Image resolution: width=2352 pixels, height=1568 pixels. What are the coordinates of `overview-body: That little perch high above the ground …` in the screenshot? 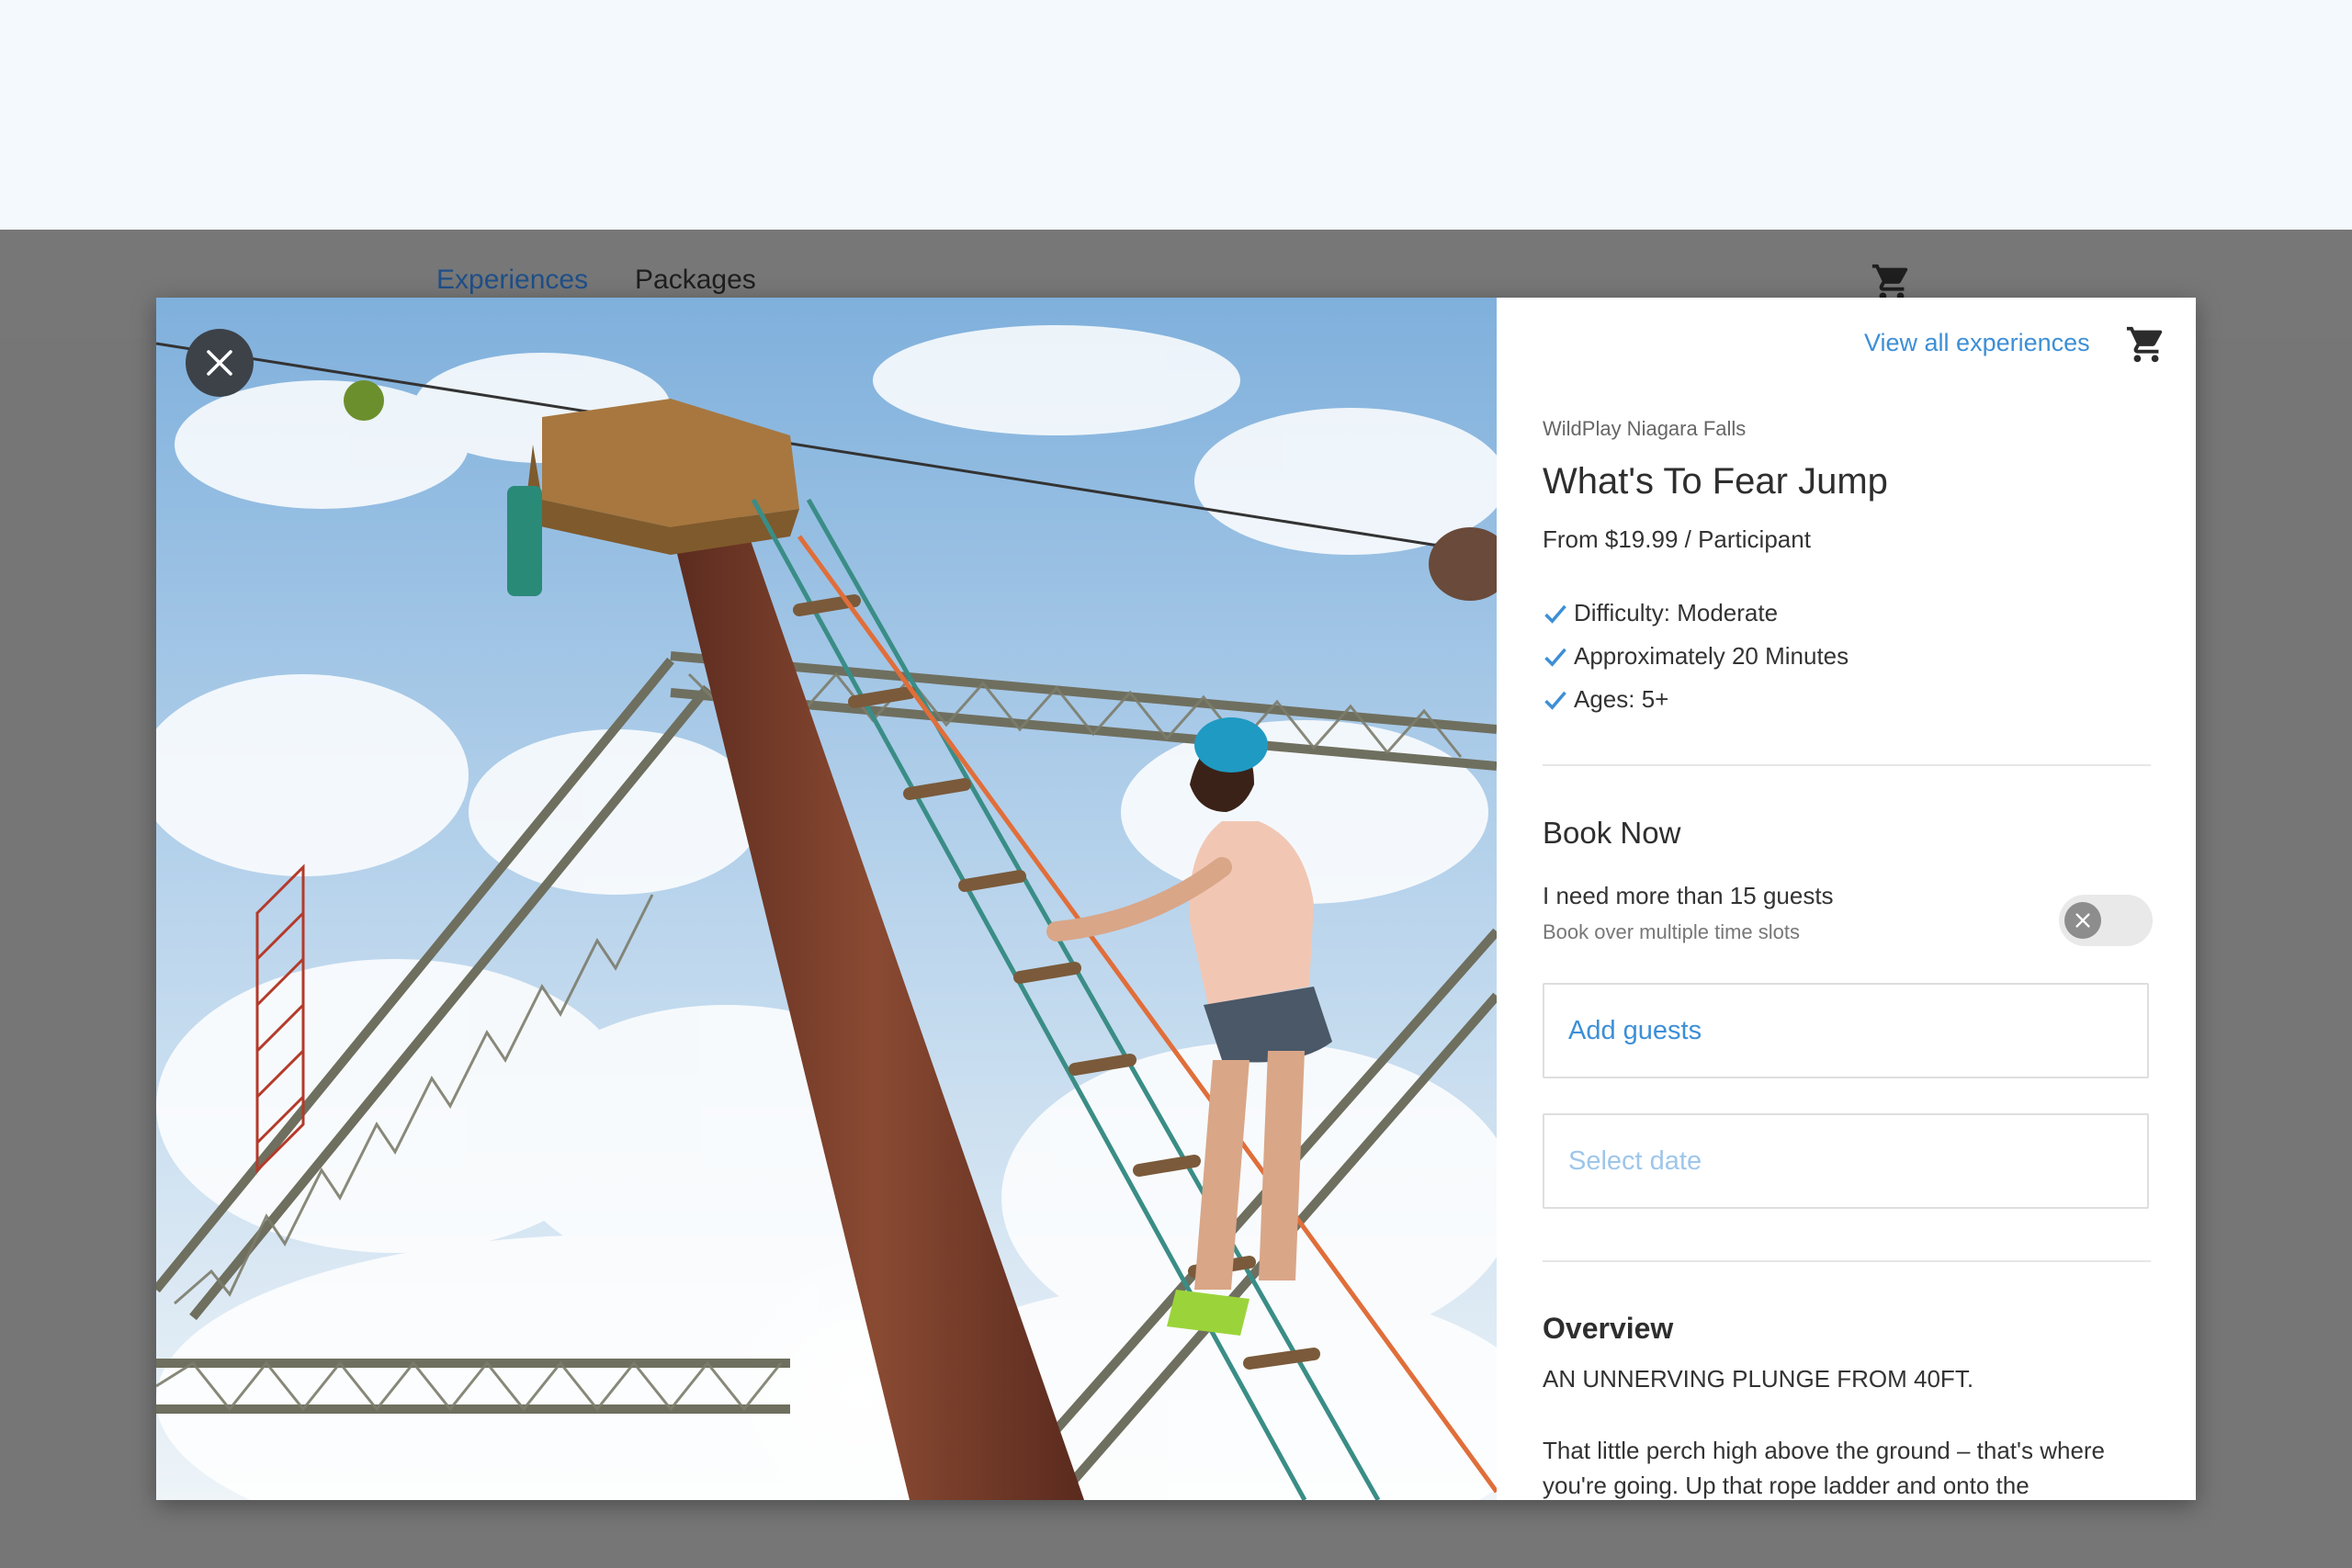 It's located at (1825, 1468).